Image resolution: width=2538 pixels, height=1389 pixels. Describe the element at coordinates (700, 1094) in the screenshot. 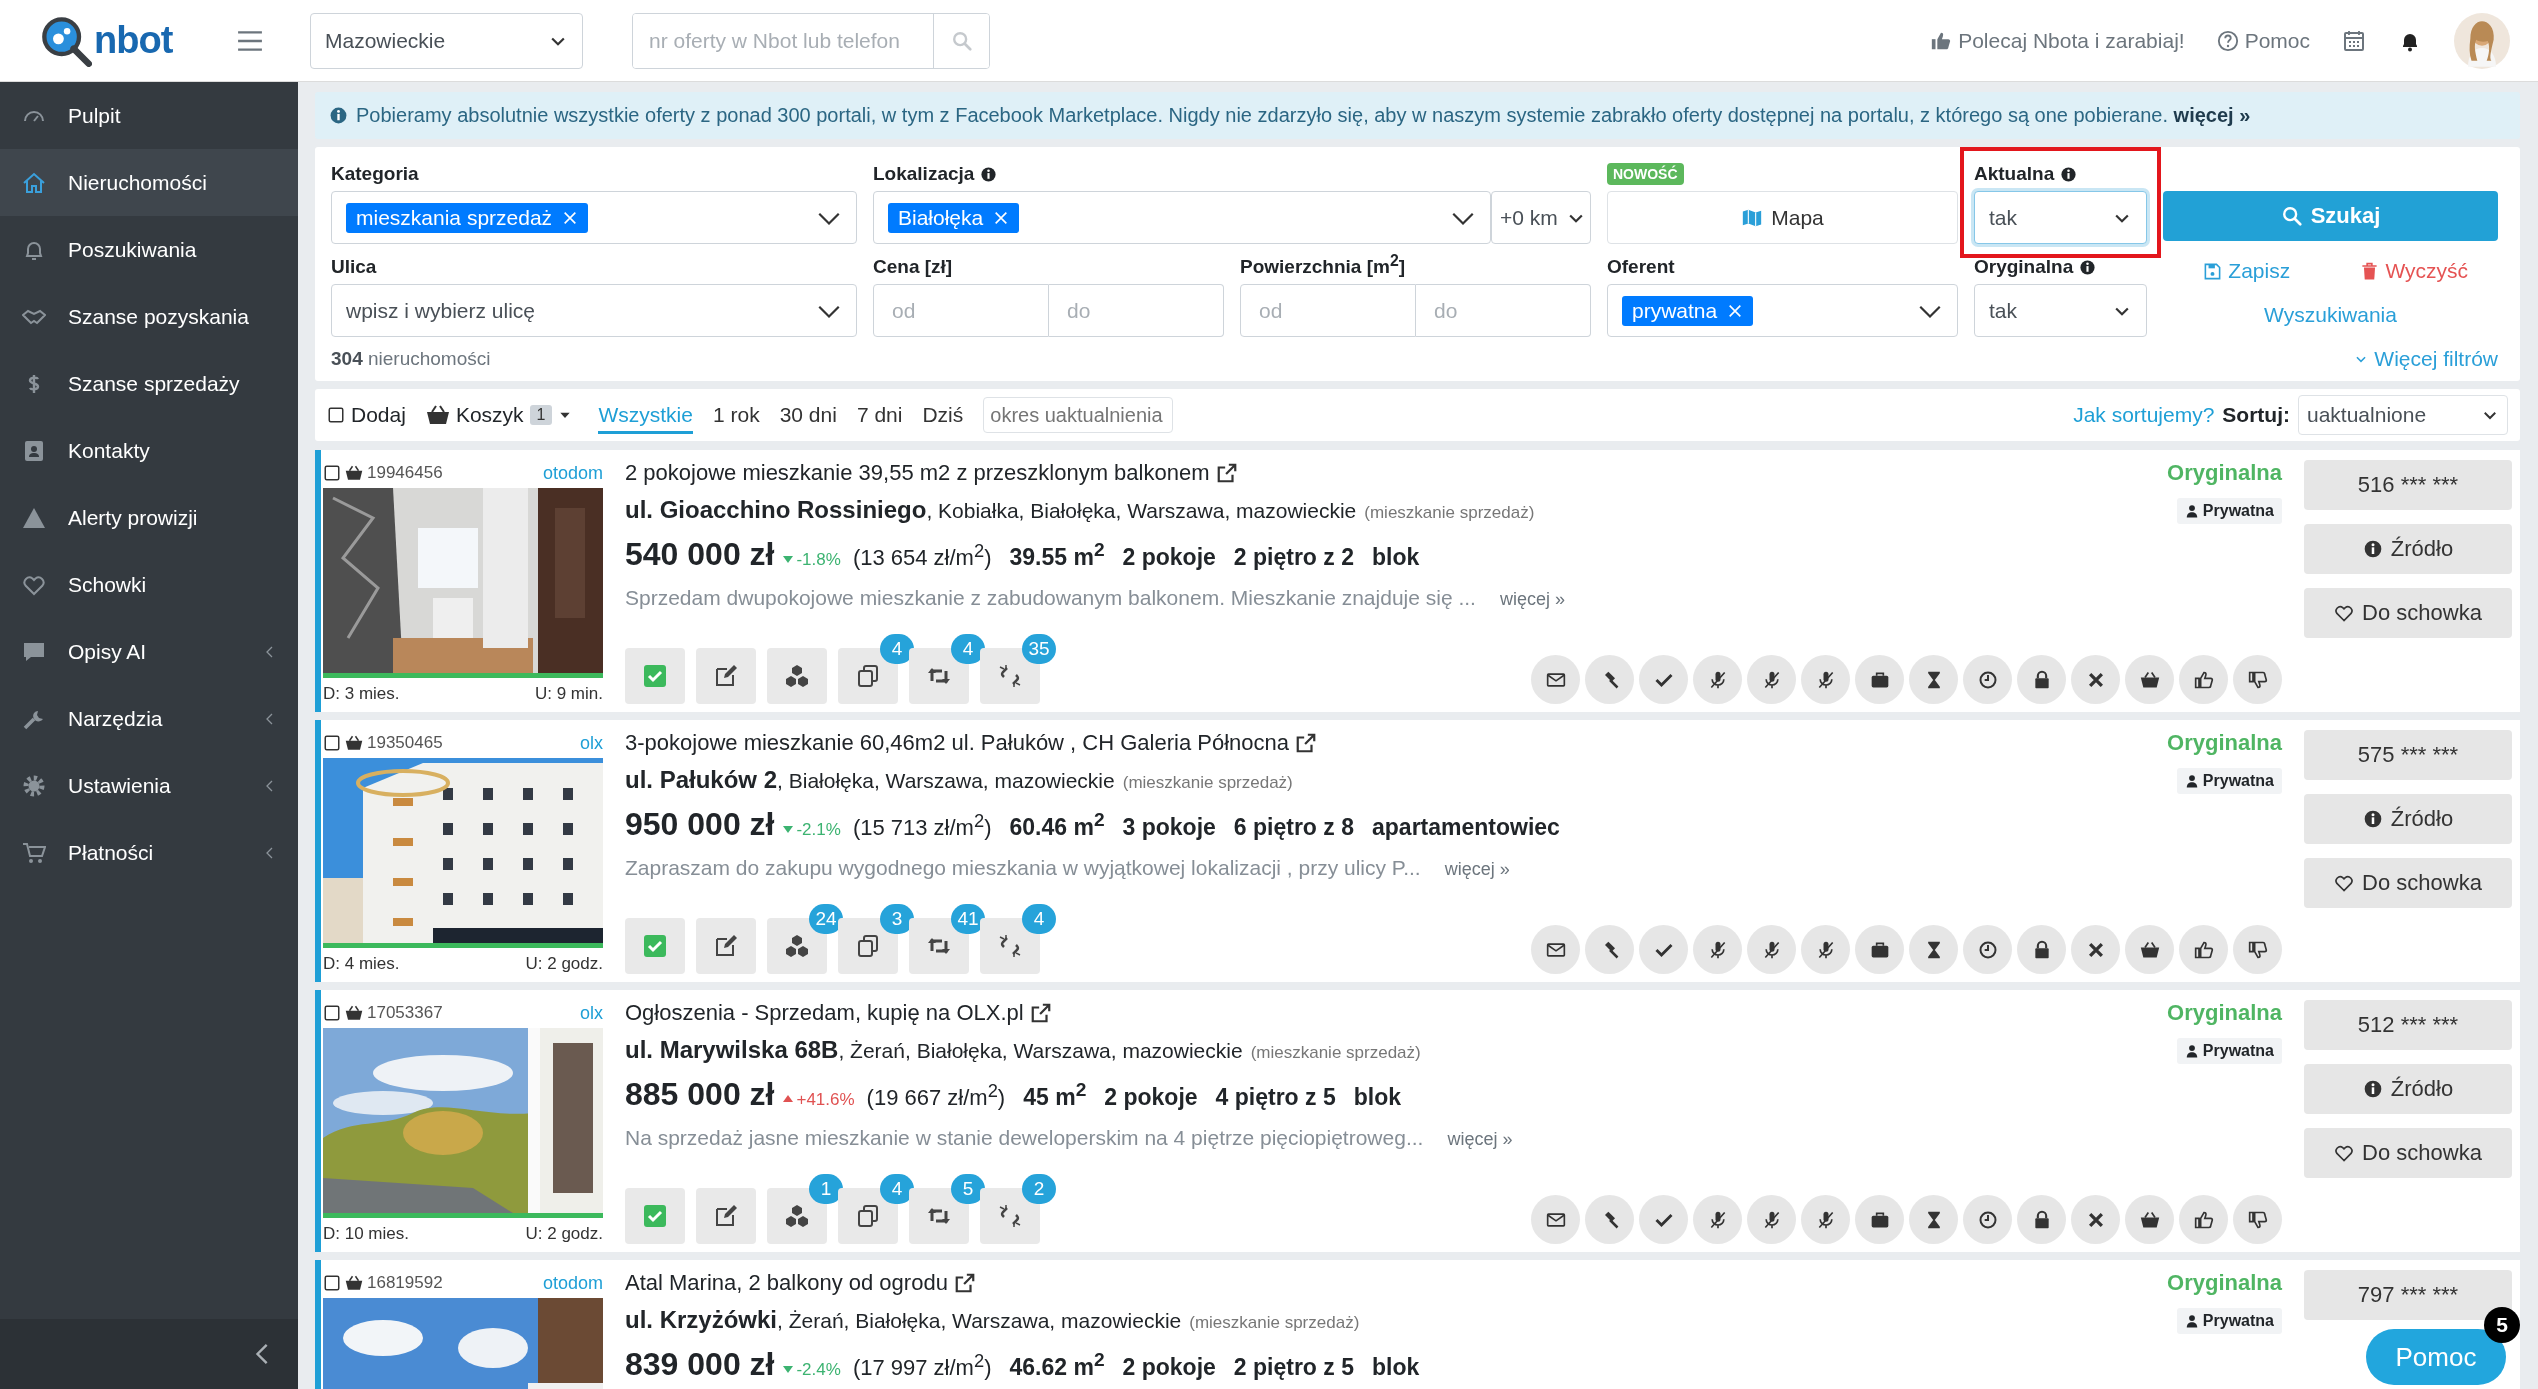

I see `price: 885 000 zł` at that location.